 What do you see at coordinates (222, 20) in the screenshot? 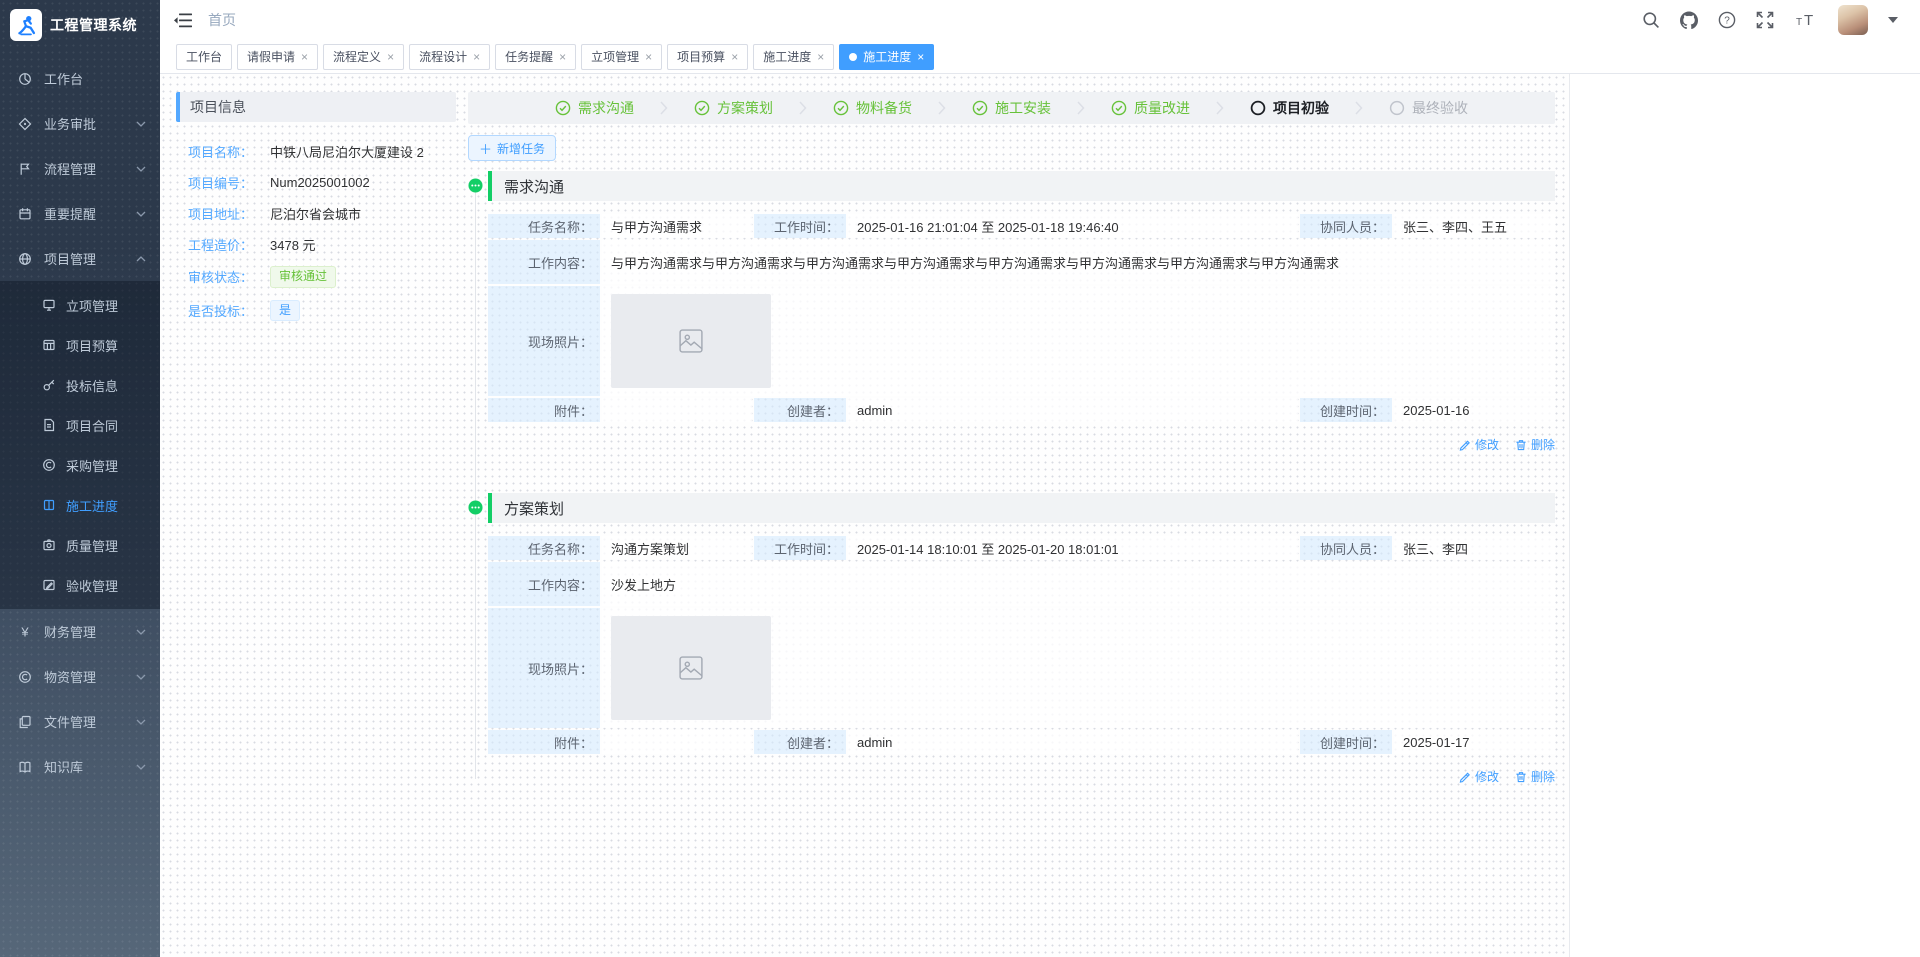
I see `breadcrumb: 首页` at bounding box center [222, 20].